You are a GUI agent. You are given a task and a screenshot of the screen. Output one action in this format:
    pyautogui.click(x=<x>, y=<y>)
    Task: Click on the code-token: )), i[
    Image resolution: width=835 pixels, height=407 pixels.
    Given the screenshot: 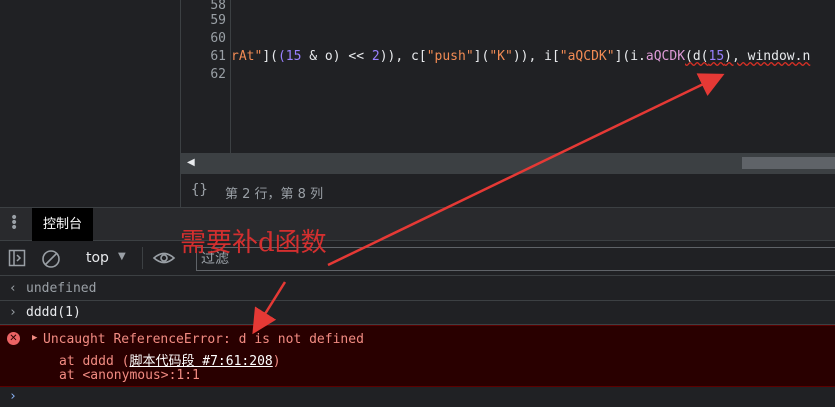 What is the action you would take?
    pyautogui.click(x=536, y=56)
    